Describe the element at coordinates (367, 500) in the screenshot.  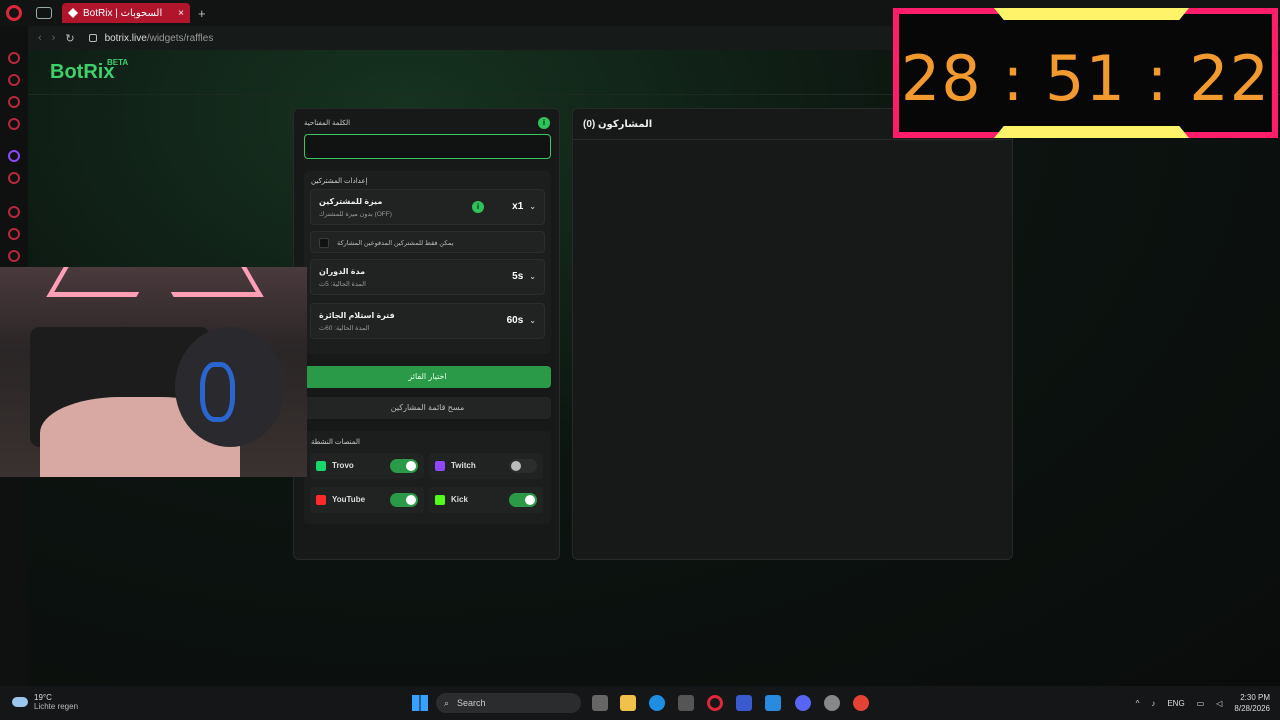
I see `platform-youtube: YouTube` at that location.